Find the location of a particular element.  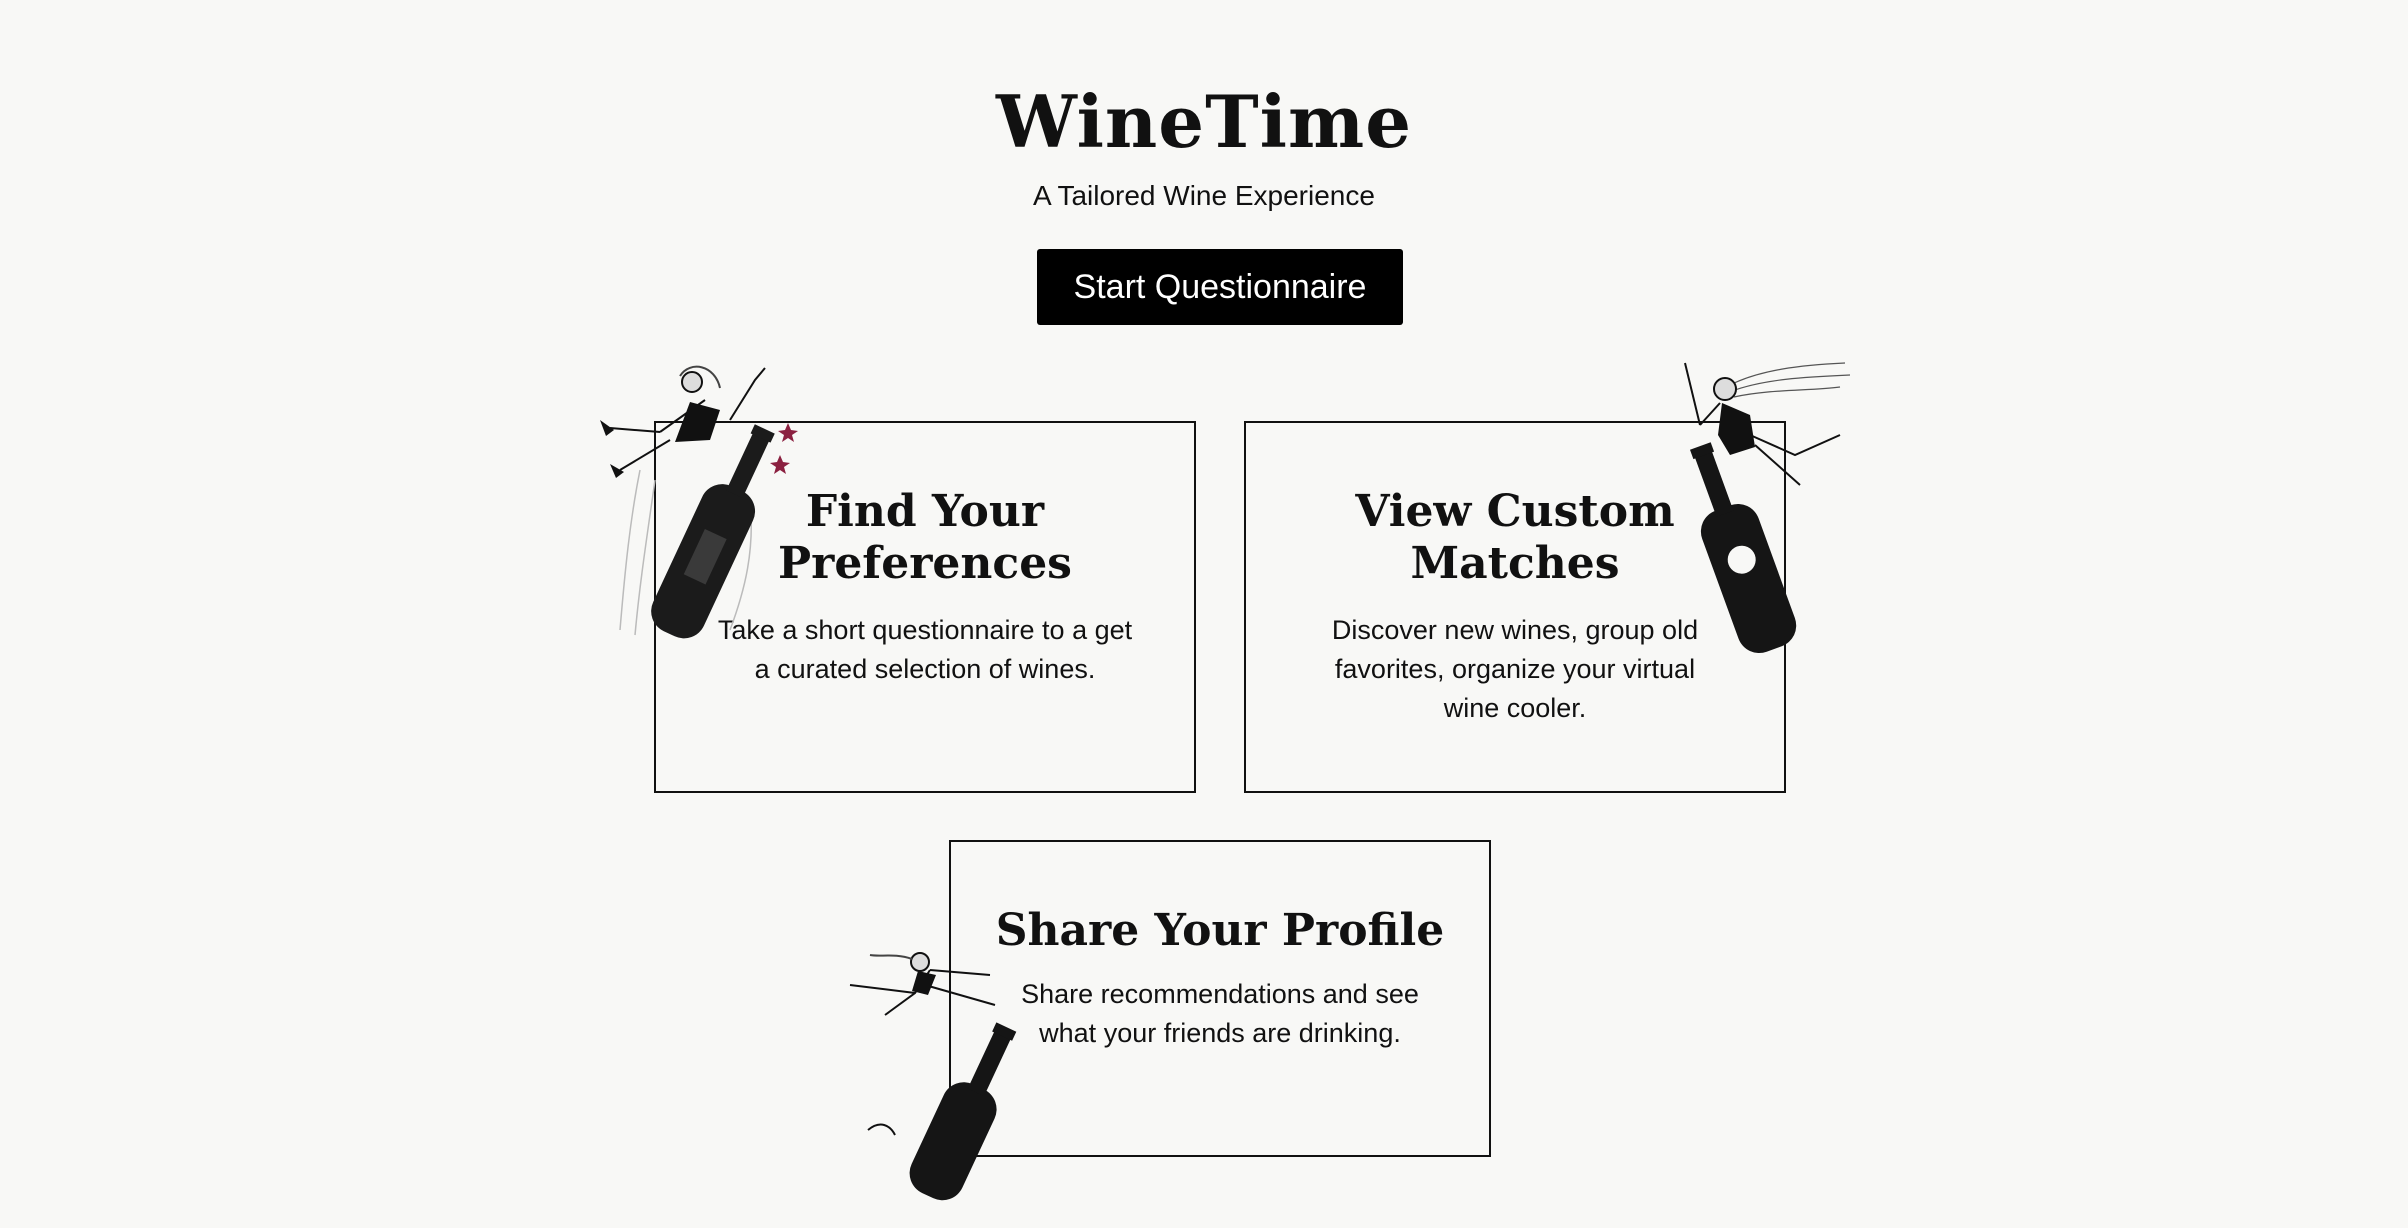

start-questionnaire-button: Start Questionnaire is located at coordinates (1220, 287).